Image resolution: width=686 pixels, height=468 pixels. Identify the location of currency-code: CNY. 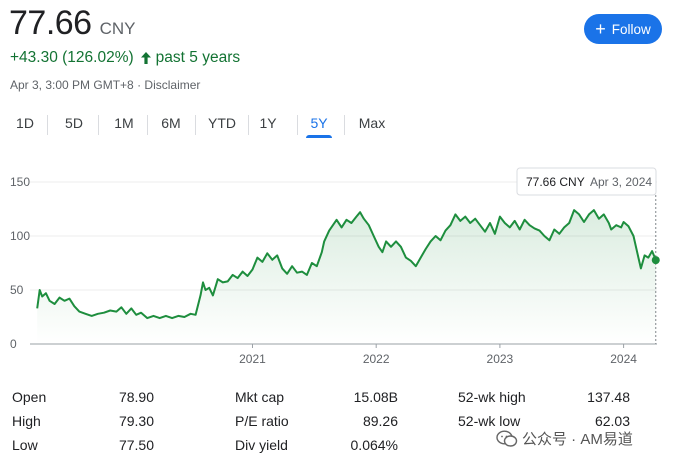
(117, 28).